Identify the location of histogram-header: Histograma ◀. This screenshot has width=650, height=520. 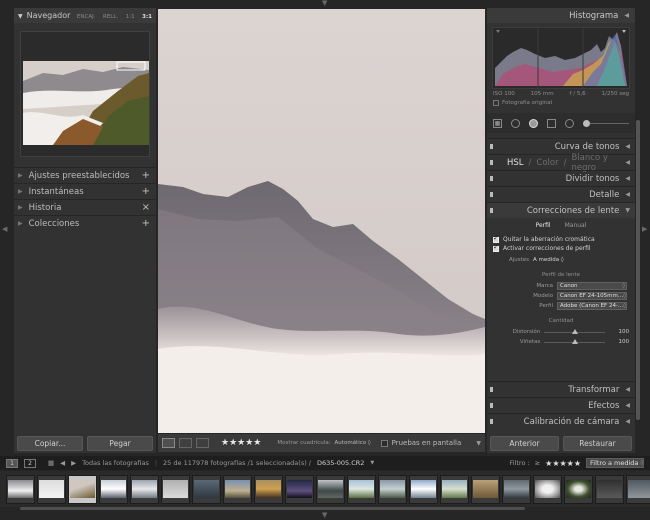
(561, 15).